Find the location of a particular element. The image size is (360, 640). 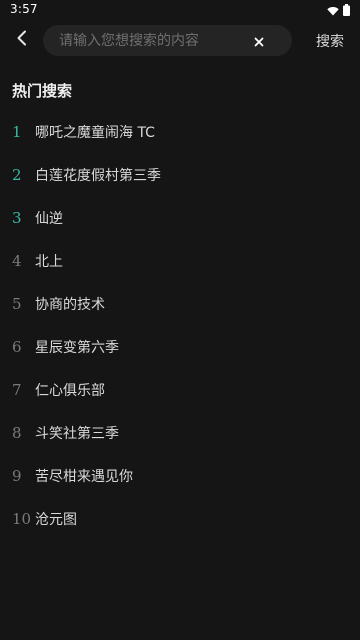

close-icon is located at coordinates (259, 41).